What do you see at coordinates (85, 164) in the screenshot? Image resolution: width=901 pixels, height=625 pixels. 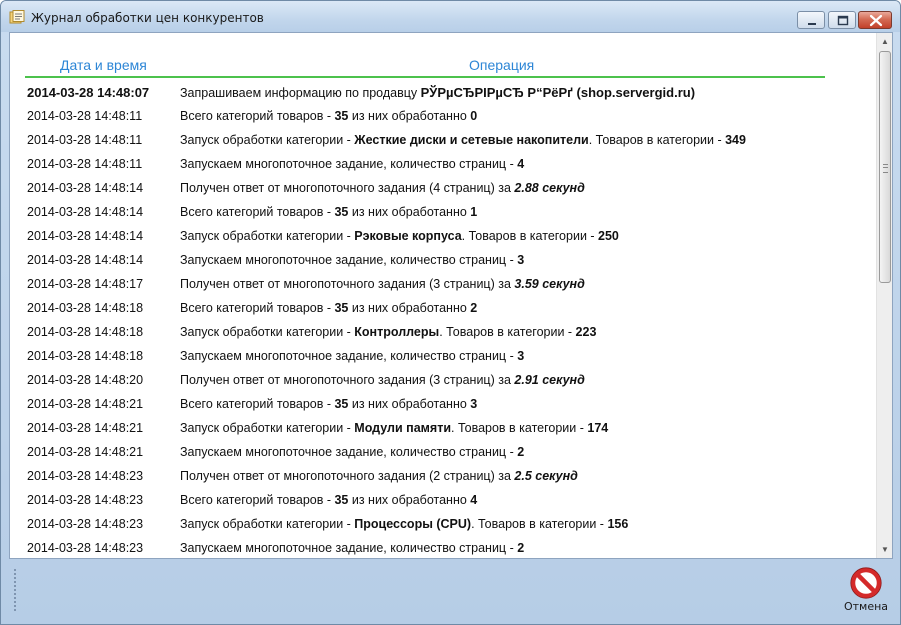 I see `row-datetime: 2014-03-28 14:48:11` at bounding box center [85, 164].